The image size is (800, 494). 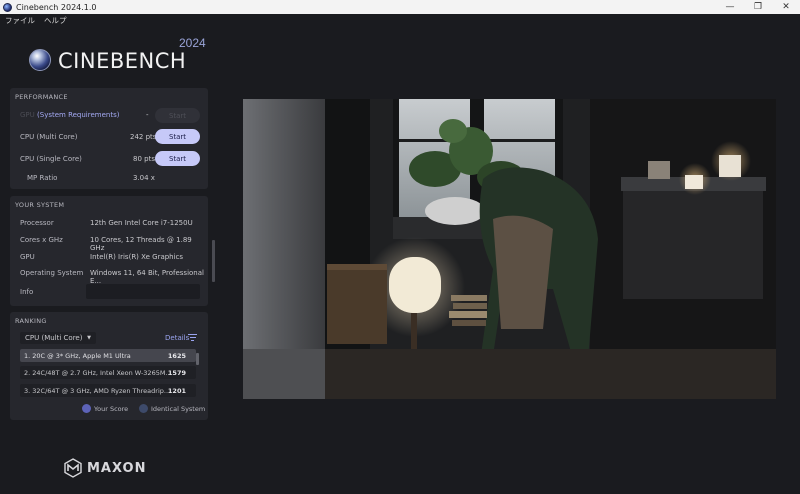 I want to click on maximize-button: ❐, so click(x=758, y=7).